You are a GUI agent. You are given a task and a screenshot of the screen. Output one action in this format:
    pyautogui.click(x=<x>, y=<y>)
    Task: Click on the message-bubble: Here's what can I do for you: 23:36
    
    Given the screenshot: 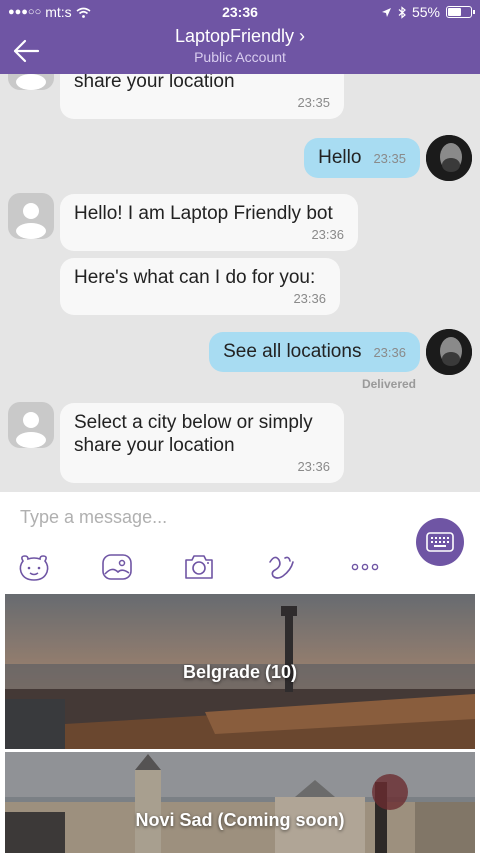 What is the action you would take?
    pyautogui.click(x=200, y=286)
    